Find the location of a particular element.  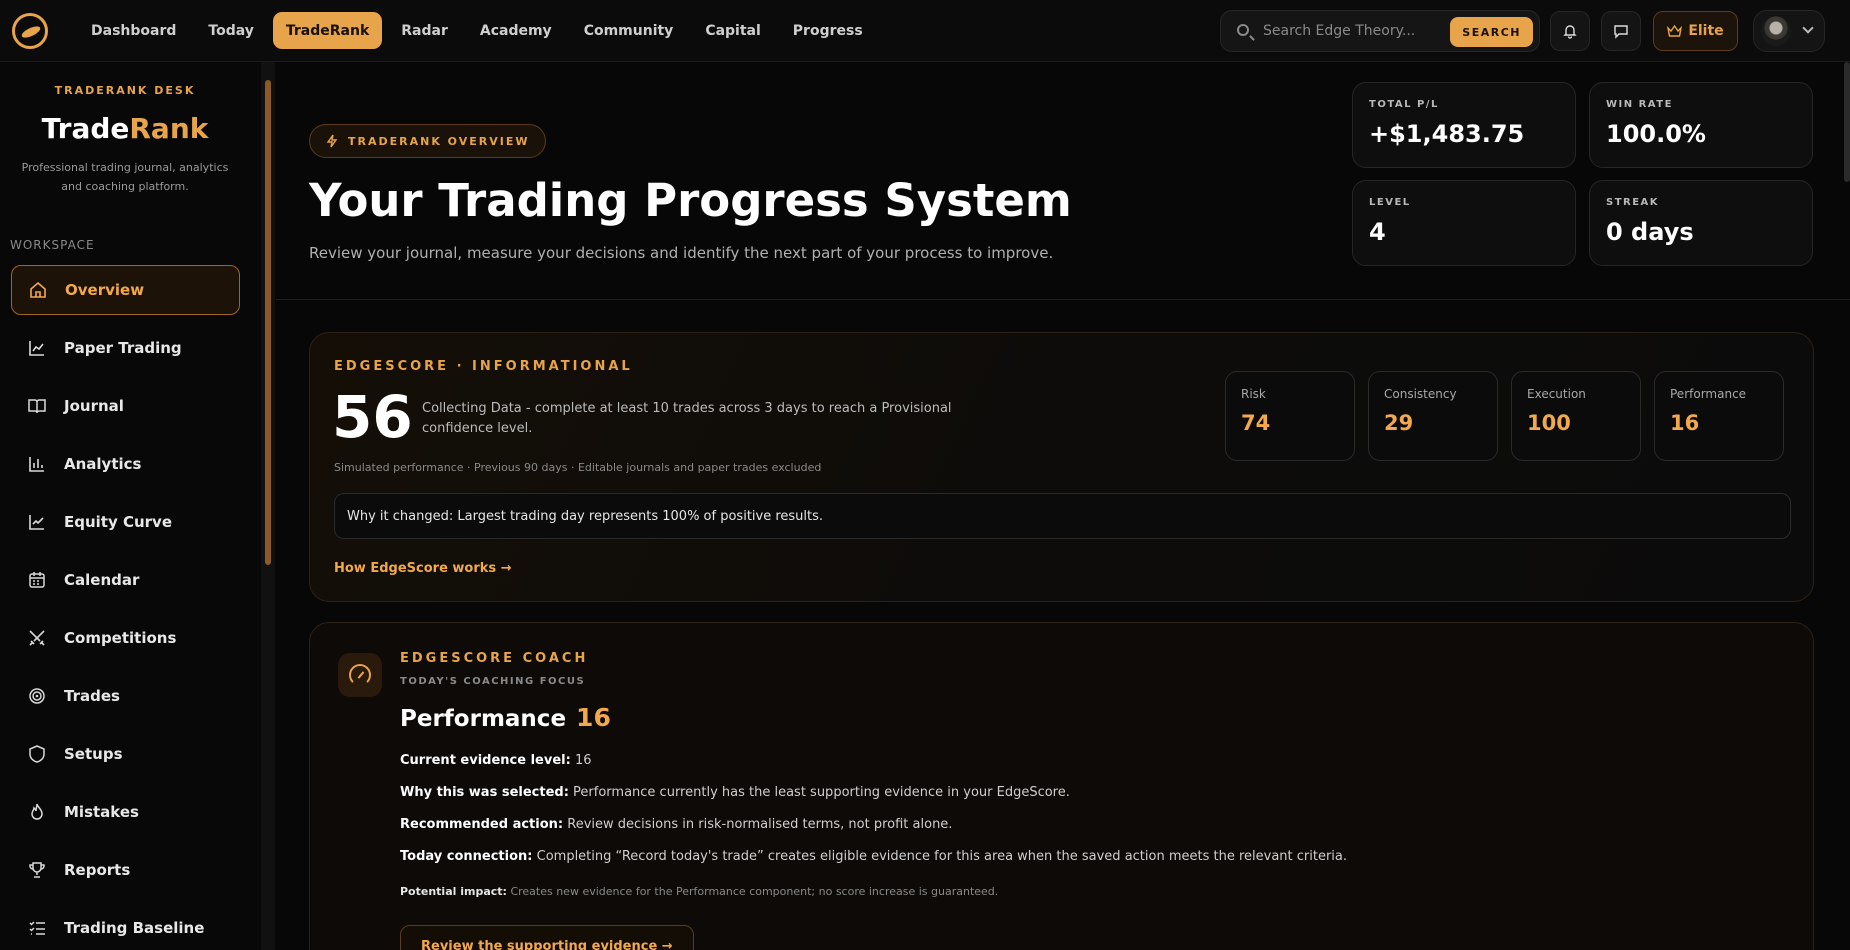

coach-sublabel: TODAY'S COACHING FOCUS is located at coordinates (493, 681).